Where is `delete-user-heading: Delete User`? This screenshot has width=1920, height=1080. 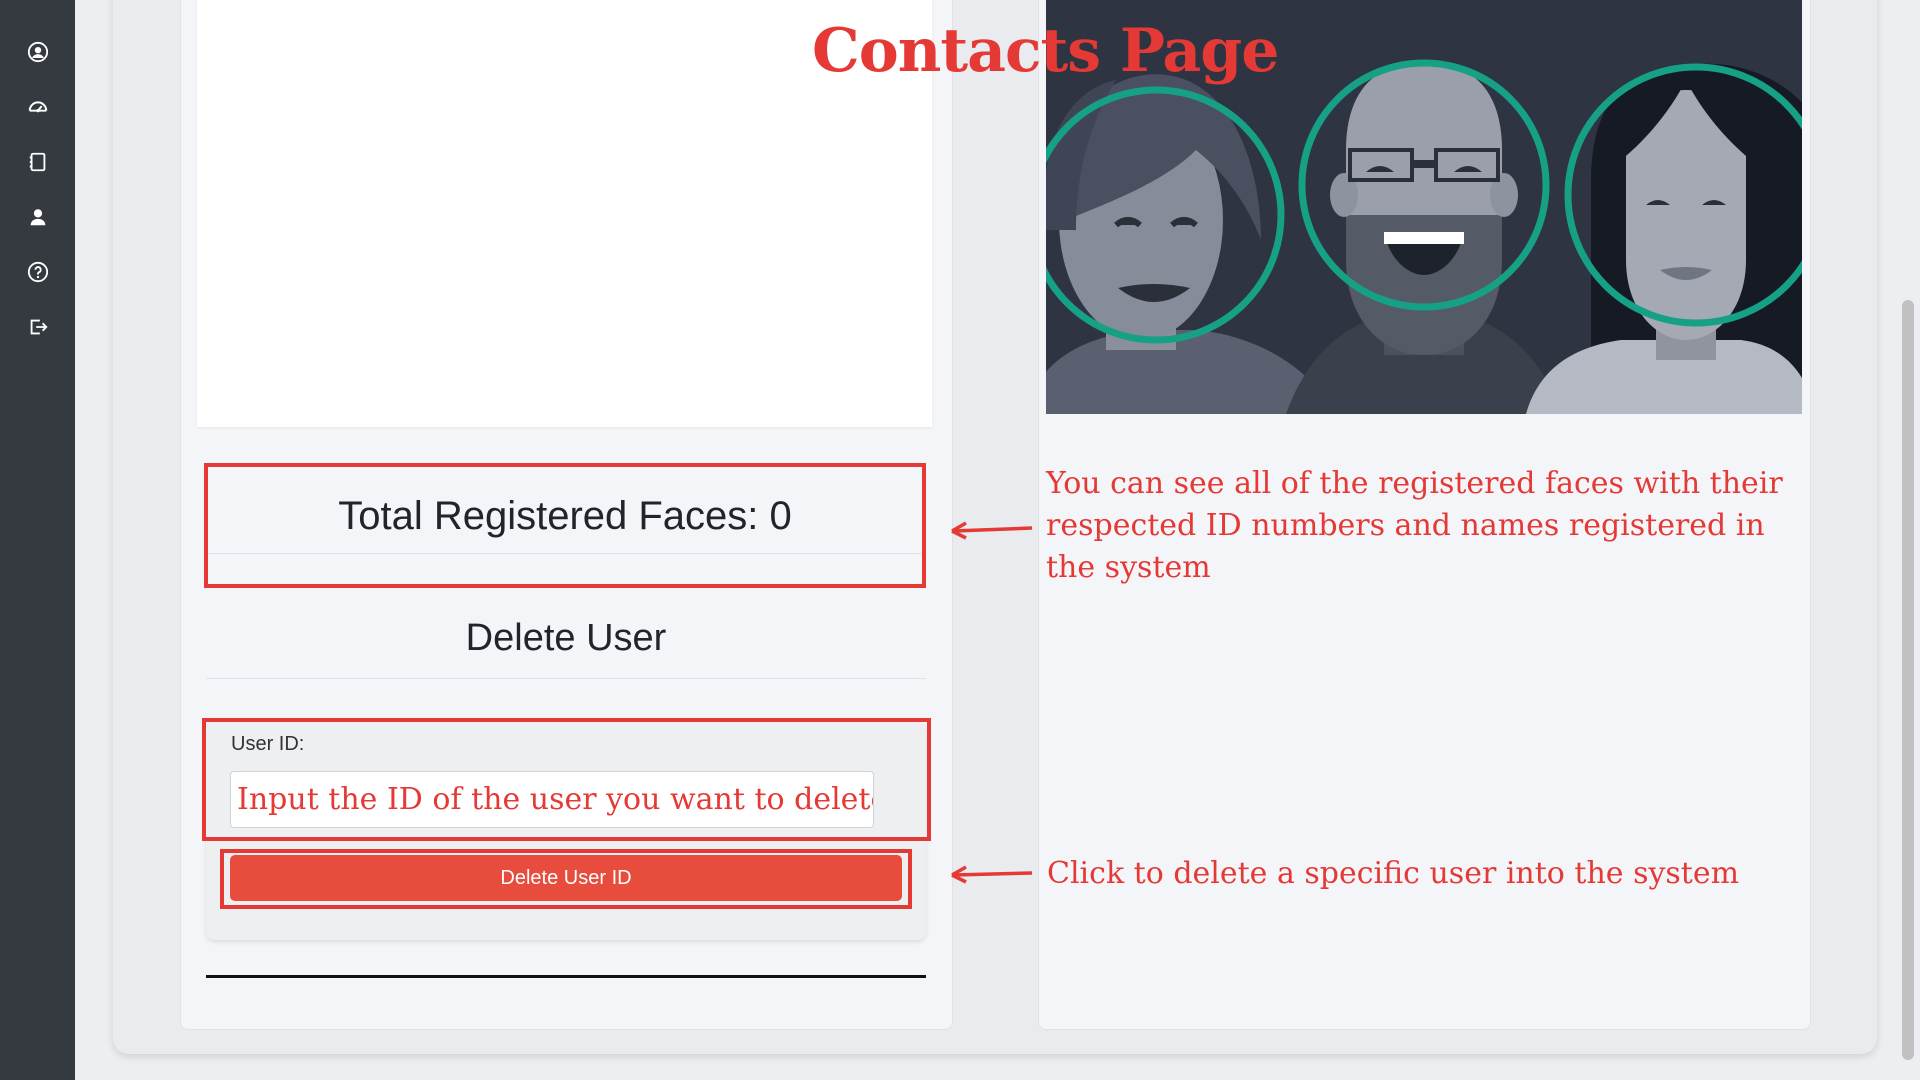 delete-user-heading: Delete User is located at coordinates (566, 638).